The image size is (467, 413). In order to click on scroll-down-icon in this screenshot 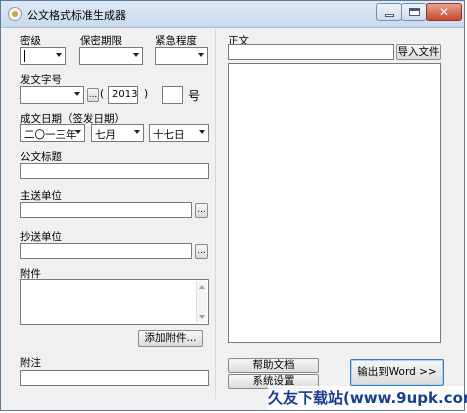, I will do `click(202, 317)`.